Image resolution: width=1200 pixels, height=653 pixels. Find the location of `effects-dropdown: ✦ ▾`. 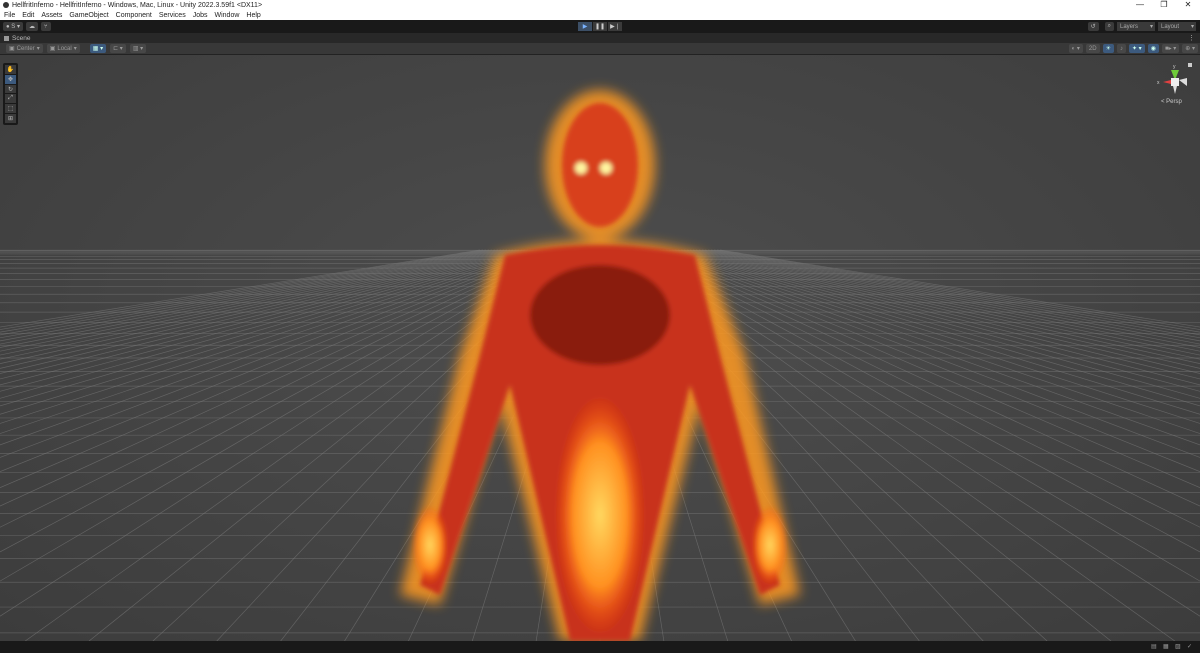

effects-dropdown: ✦ ▾ is located at coordinates (1136, 48).